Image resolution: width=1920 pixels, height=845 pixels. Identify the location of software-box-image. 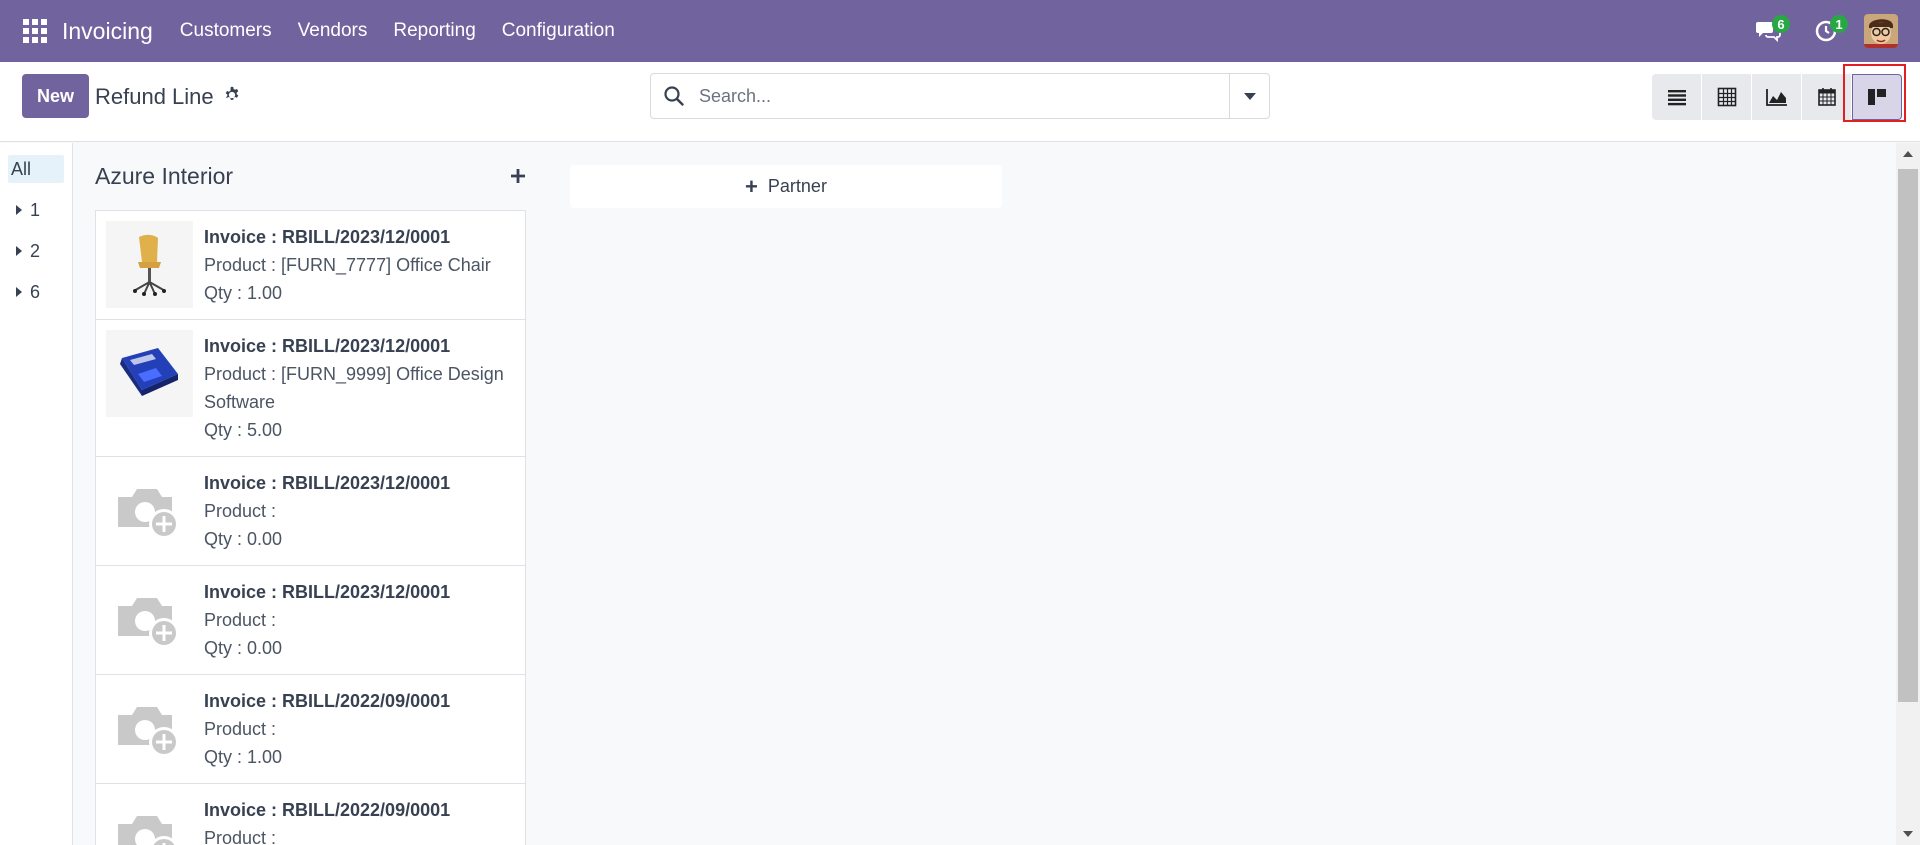
(149, 373).